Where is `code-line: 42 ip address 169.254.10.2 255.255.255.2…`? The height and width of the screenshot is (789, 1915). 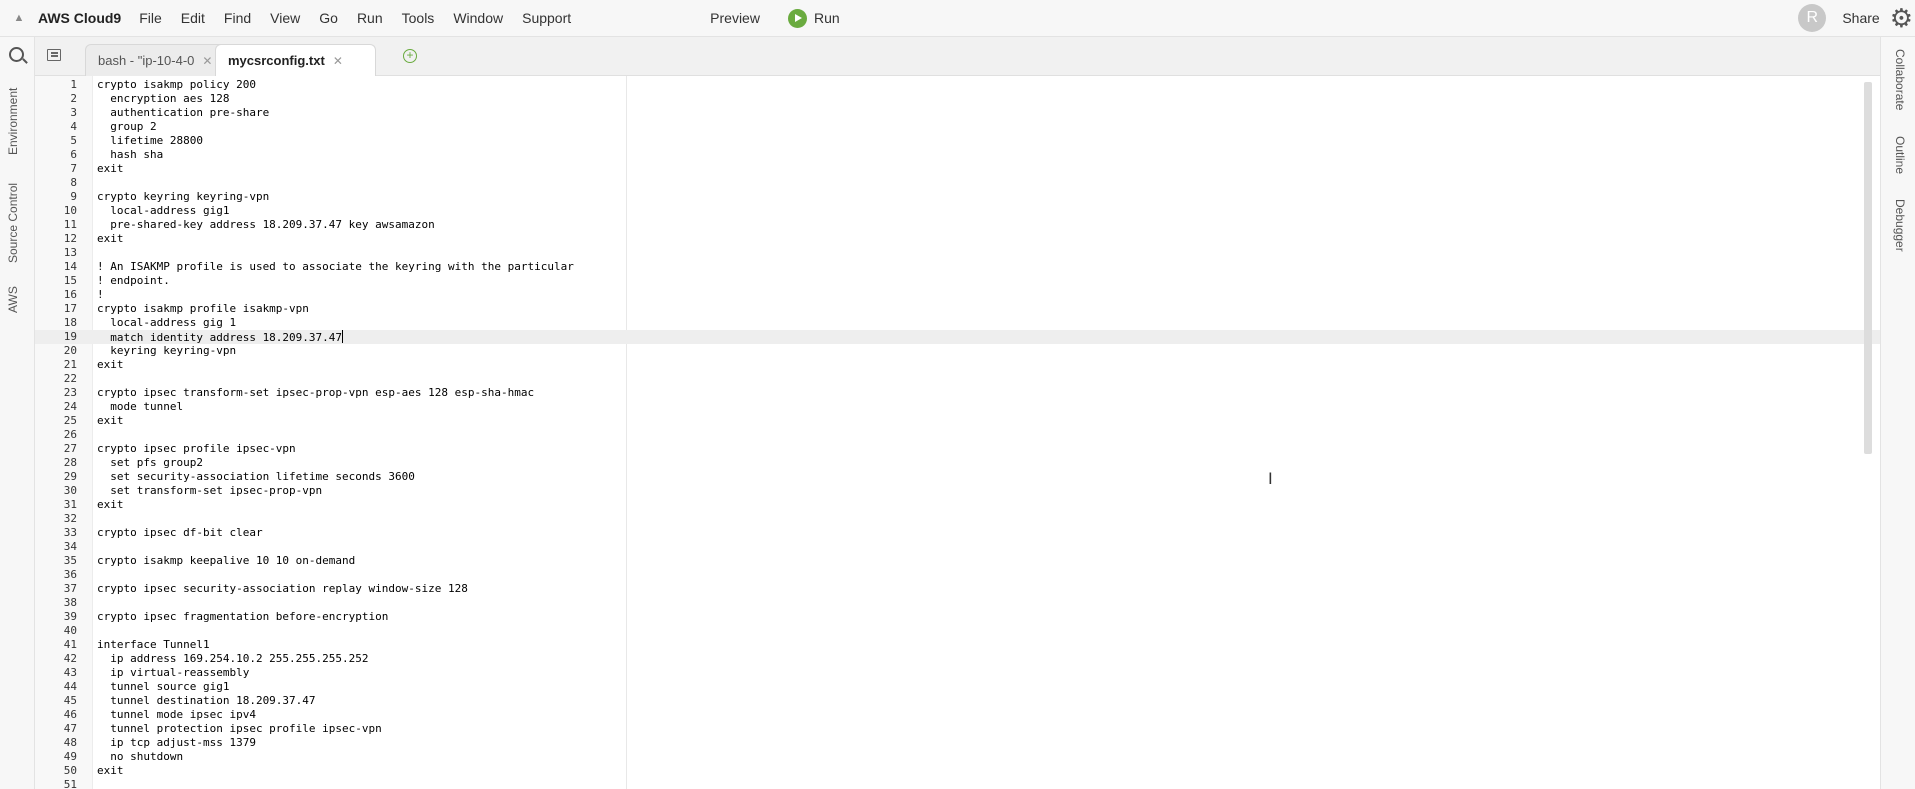 code-line: 42 ip address 169.254.10.2 255.255.255.2… is located at coordinates (957, 659).